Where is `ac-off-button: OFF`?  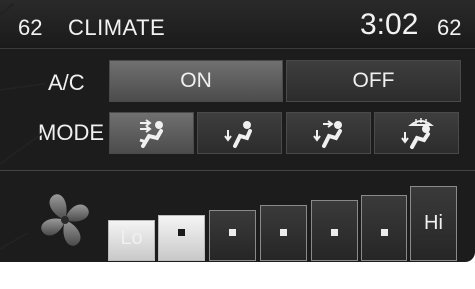 ac-off-button: OFF is located at coordinates (373, 81).